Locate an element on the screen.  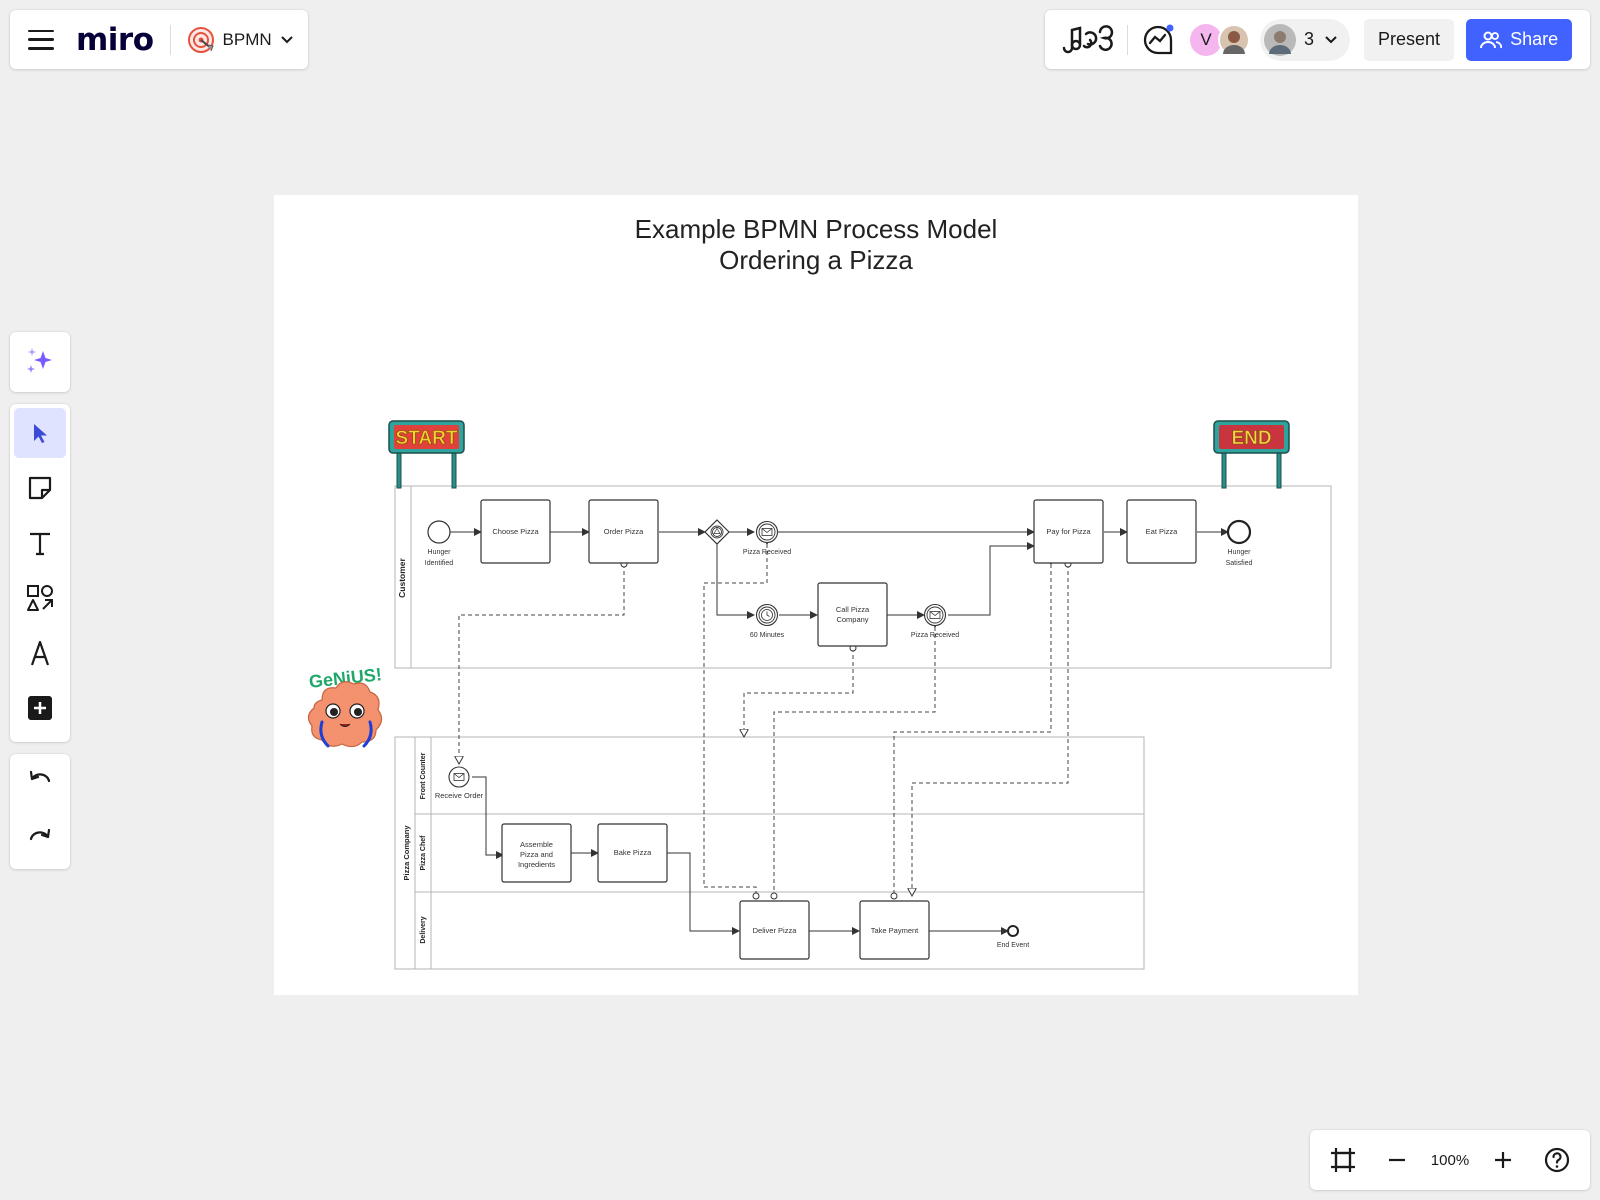
task-label: Order Pizza is located at coordinates (624, 531).